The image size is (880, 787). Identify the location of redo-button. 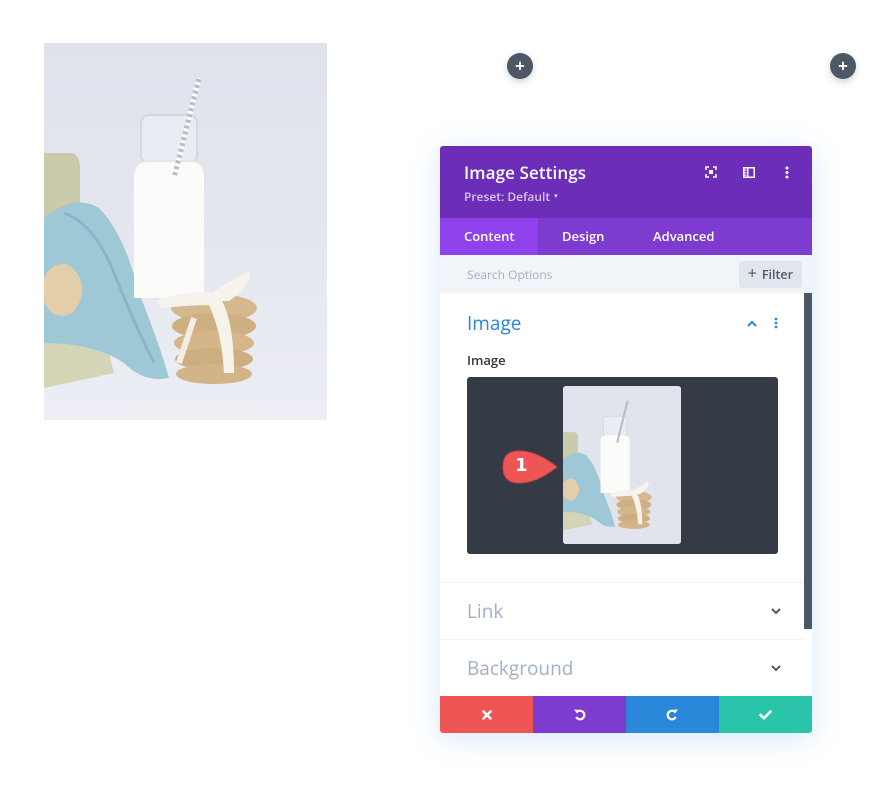
(672, 714).